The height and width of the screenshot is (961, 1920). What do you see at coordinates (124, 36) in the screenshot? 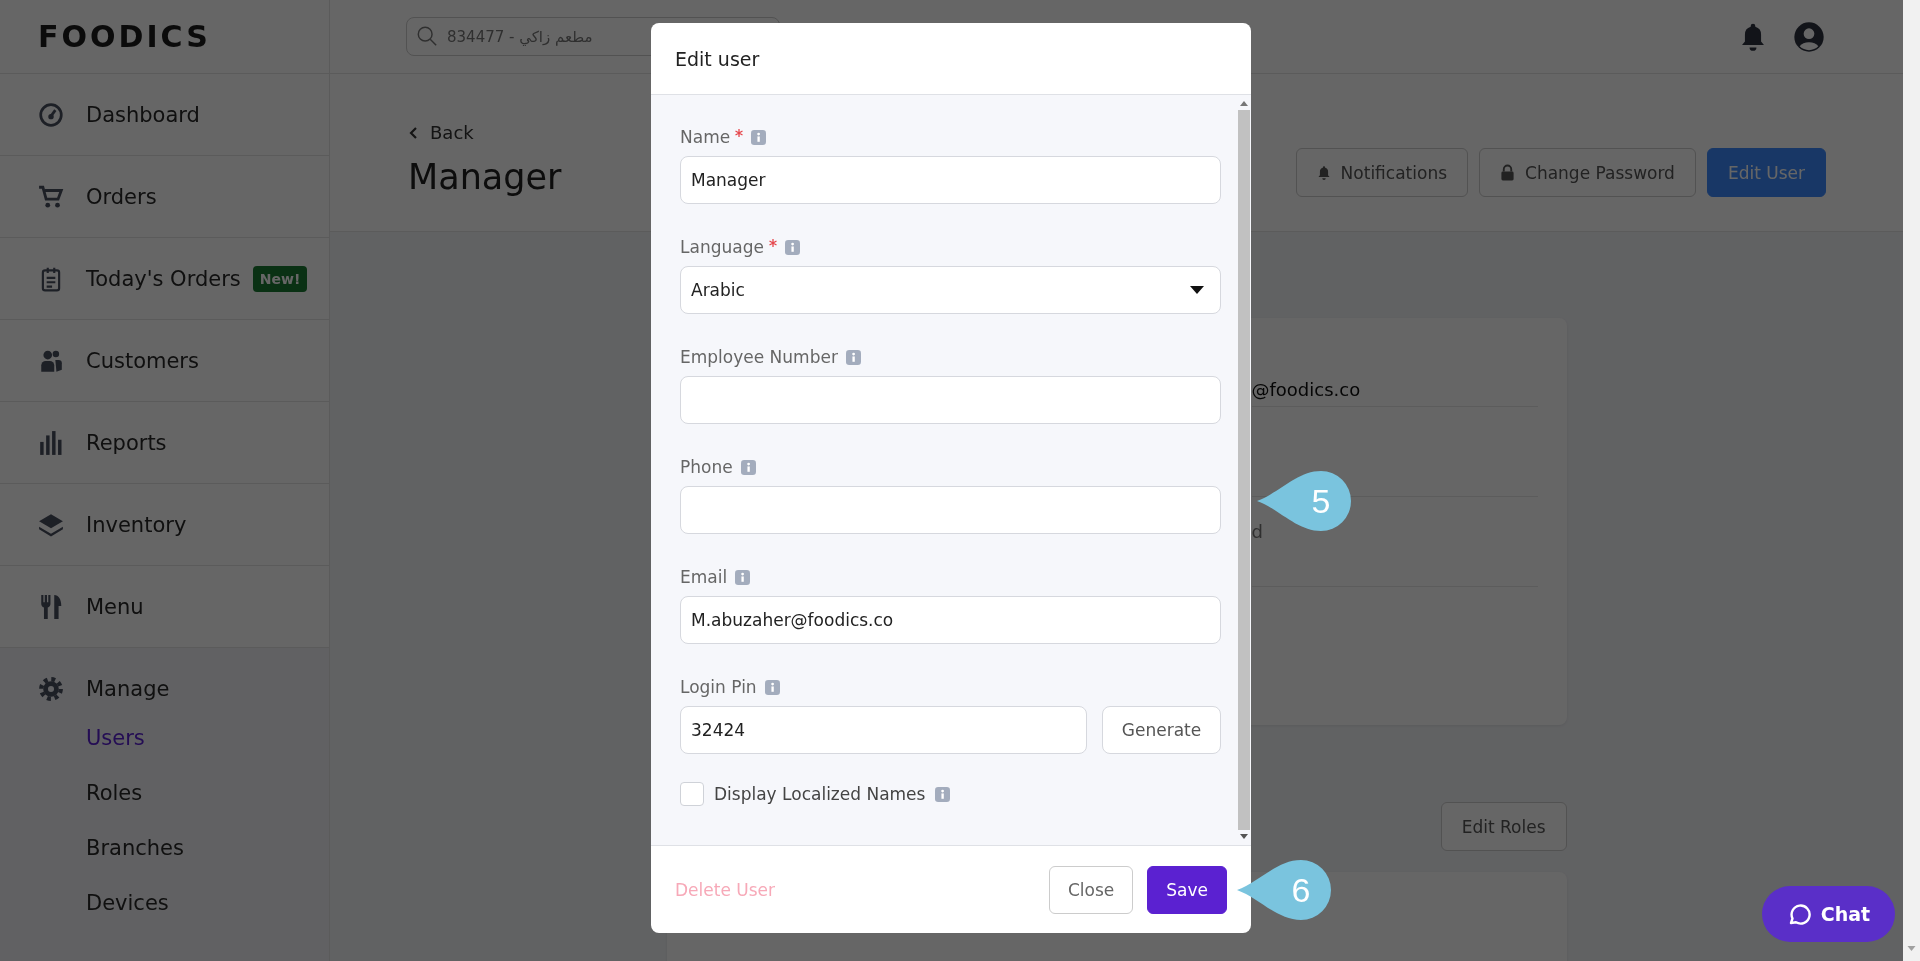
I see `logo: FOODICS` at bounding box center [124, 36].